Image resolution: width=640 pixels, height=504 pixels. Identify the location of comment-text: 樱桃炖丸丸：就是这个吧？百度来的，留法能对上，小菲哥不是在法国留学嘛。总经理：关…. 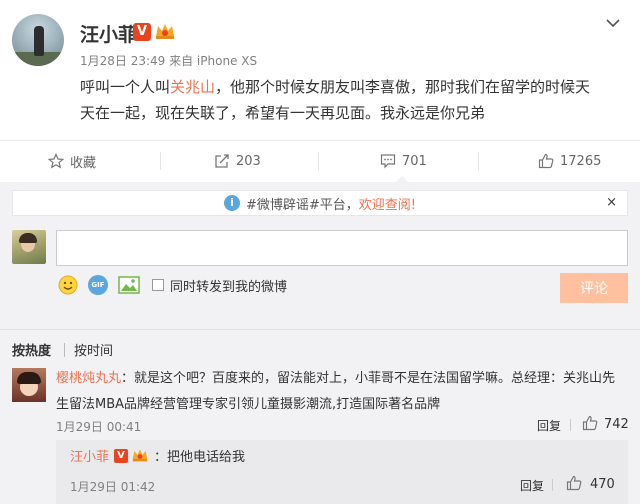
(342, 392).